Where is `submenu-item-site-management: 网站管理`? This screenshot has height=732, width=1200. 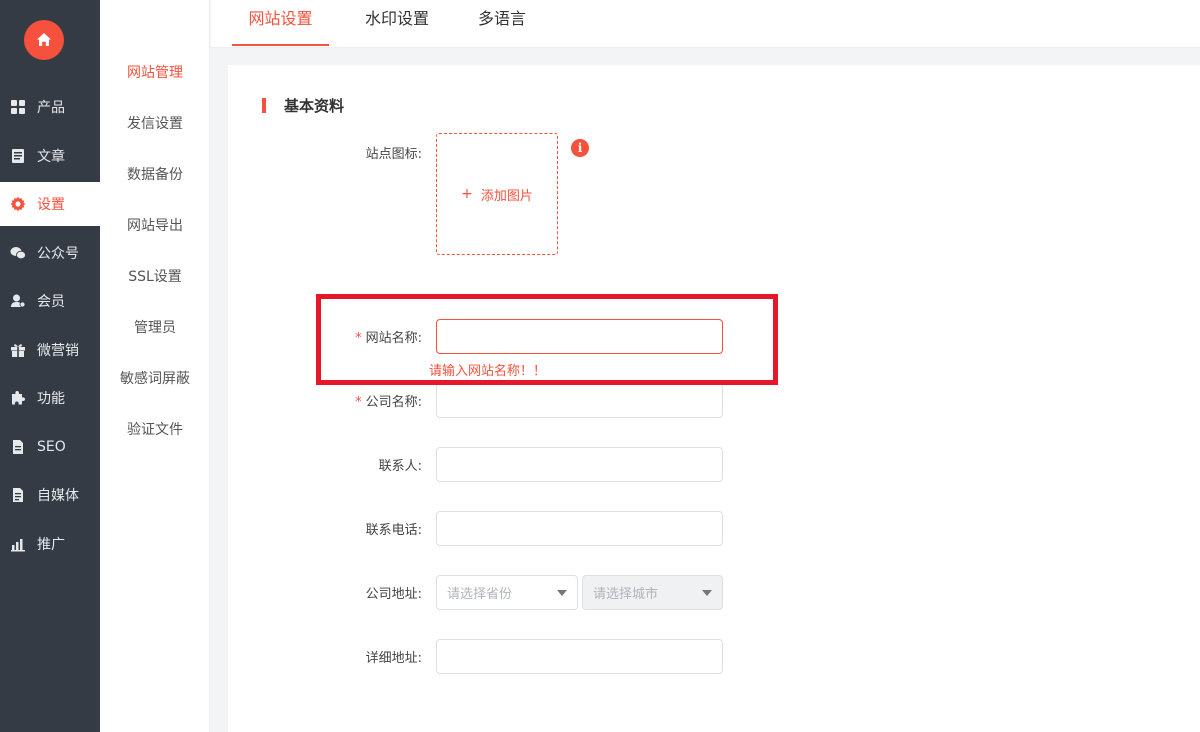
submenu-item-site-management: 网站管理 is located at coordinates (155, 72).